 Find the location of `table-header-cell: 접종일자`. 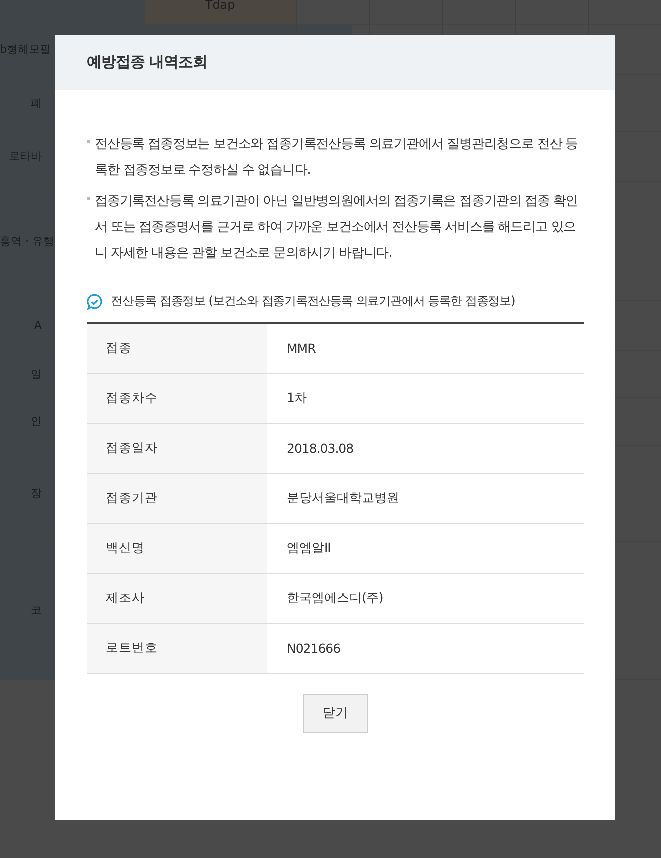

table-header-cell: 접종일자 is located at coordinates (177, 448).